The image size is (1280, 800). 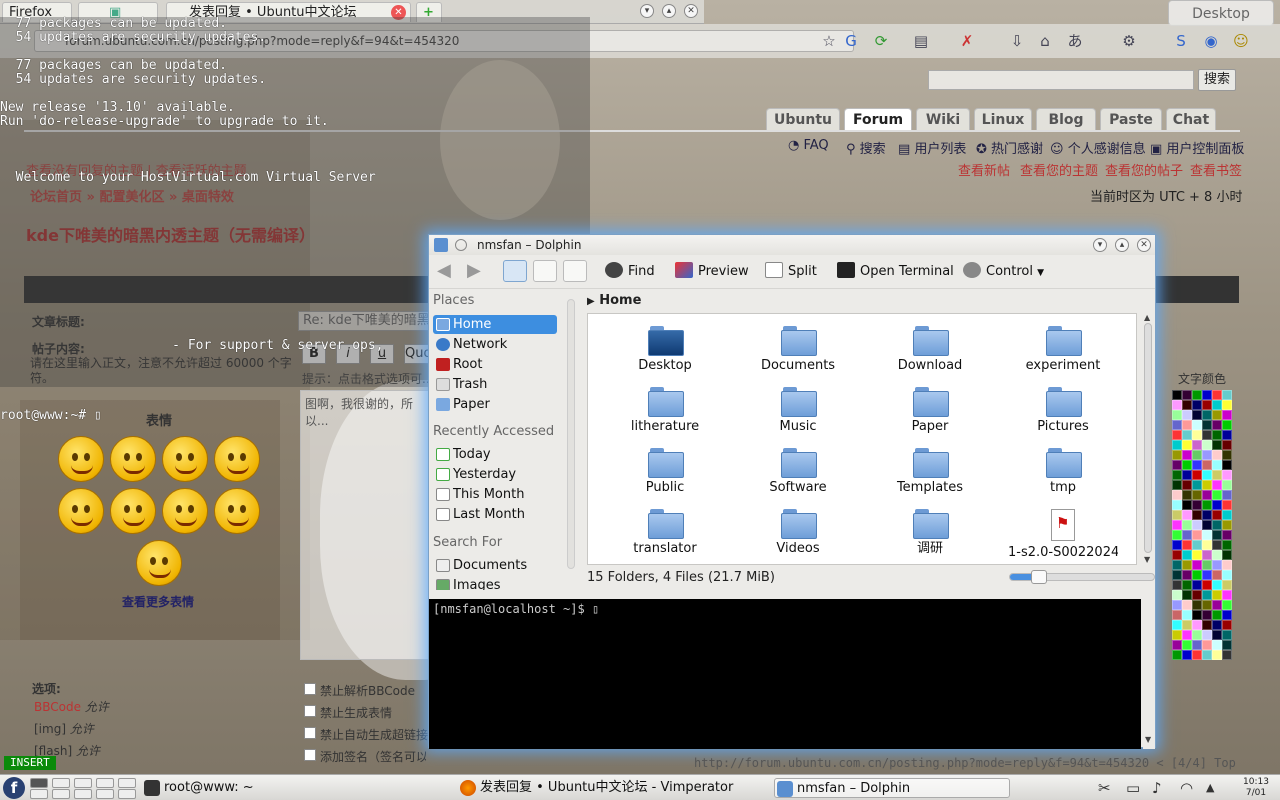 I want to click on file-item: Templates, so click(x=930, y=471).